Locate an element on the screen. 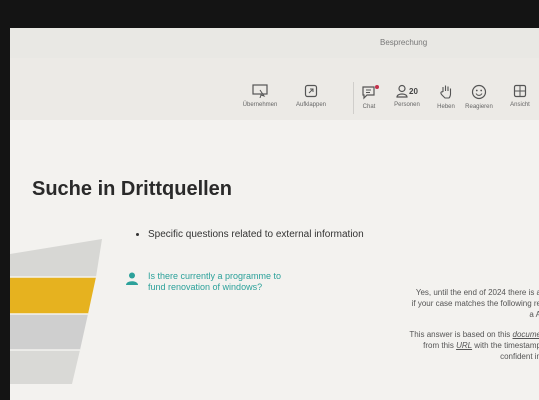 The height and width of the screenshot is (400, 539). toolbar-divider is located at coordinates (353, 98).